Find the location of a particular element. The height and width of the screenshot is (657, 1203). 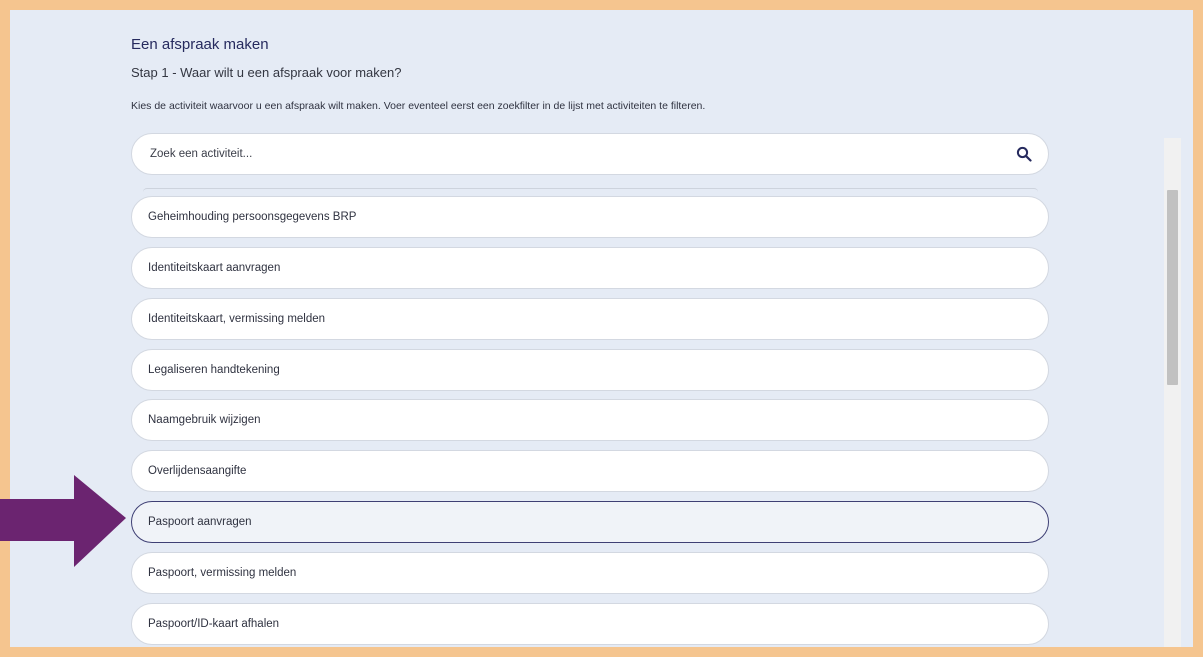

activity-naamgebruik-wijzigen: Naamgebruik wijzigen is located at coordinates (590, 420).